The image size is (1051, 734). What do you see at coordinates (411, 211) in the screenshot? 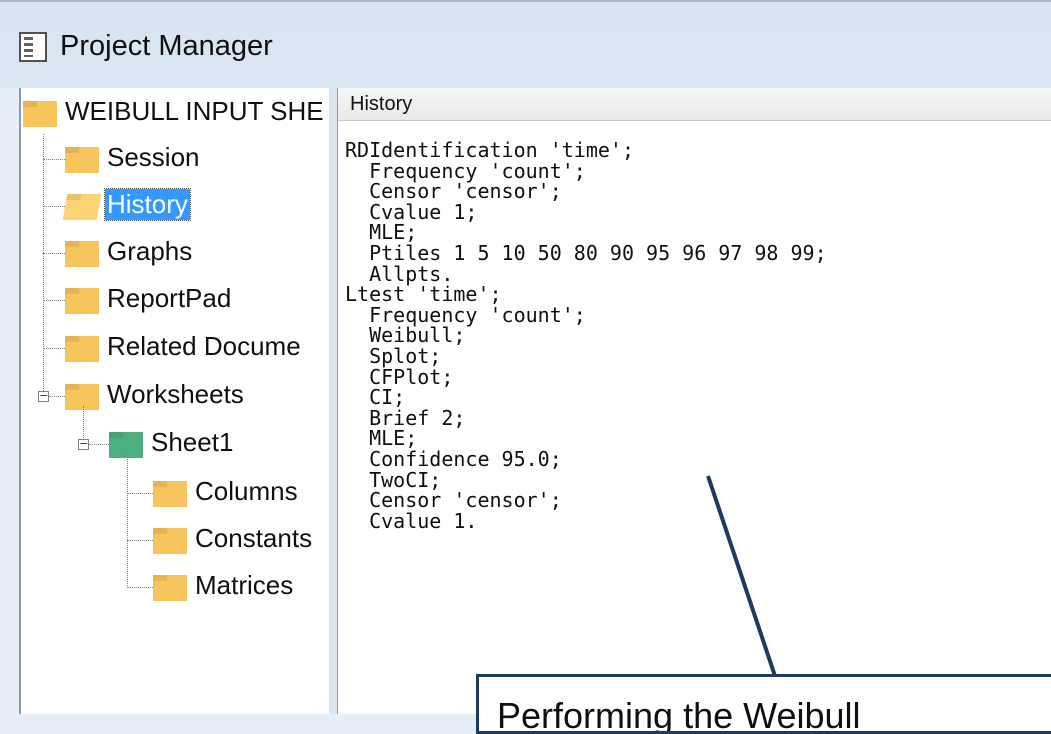
I see `history-line: Cvalue 1;` at bounding box center [411, 211].